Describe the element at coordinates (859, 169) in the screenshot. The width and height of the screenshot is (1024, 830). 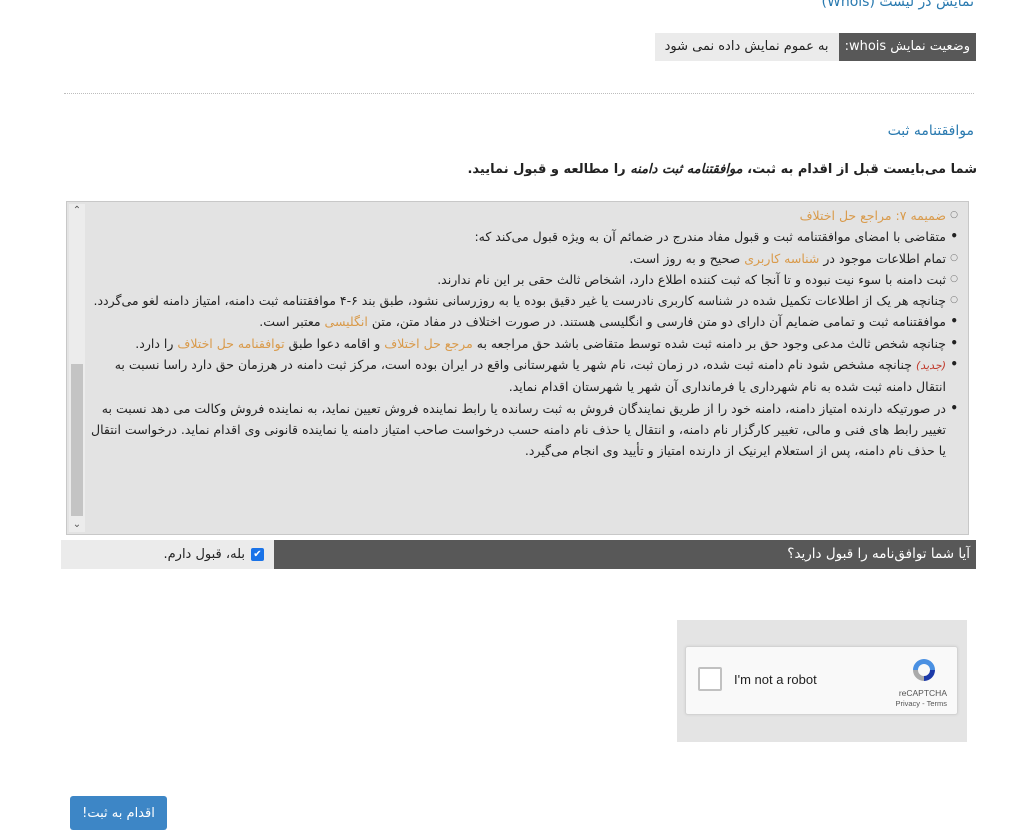
I see `intro-text-1: شما می‌بایست قبل از اقدام به ثبت،` at that location.